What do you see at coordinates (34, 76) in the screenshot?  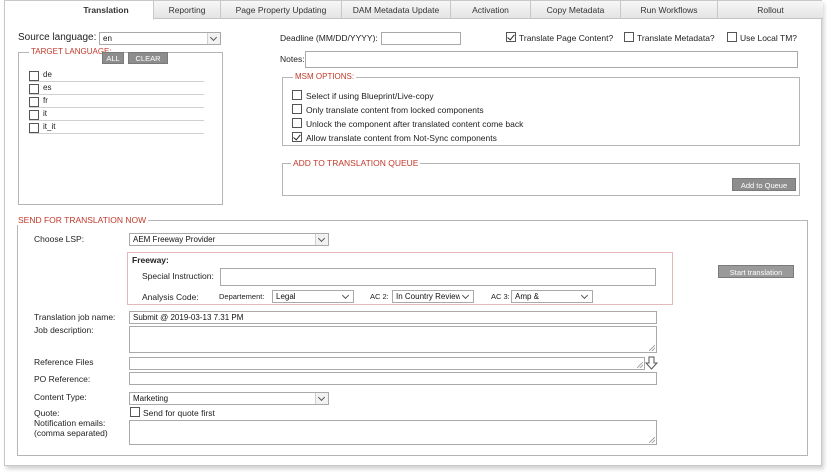 I see `language-checkbox-de` at bounding box center [34, 76].